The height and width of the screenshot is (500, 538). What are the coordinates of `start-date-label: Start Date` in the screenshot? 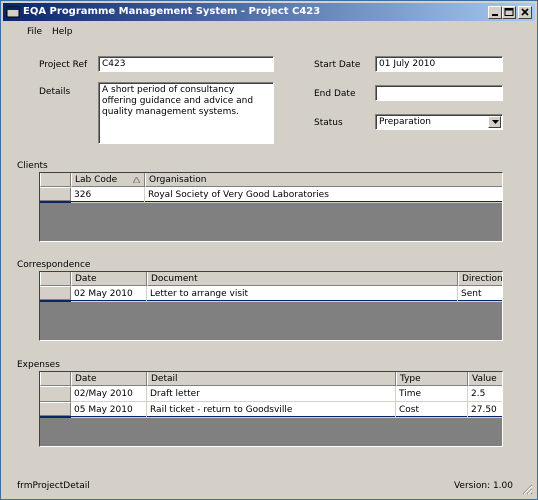 It's located at (337, 65).